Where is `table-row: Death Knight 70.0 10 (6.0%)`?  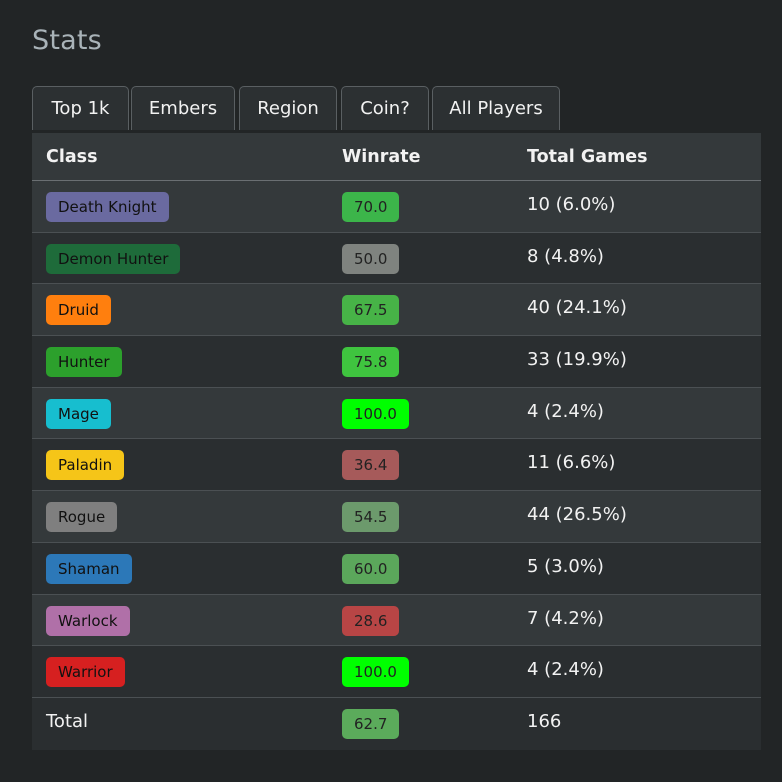 table-row: Death Knight 70.0 10 (6.0%) is located at coordinates (396, 207).